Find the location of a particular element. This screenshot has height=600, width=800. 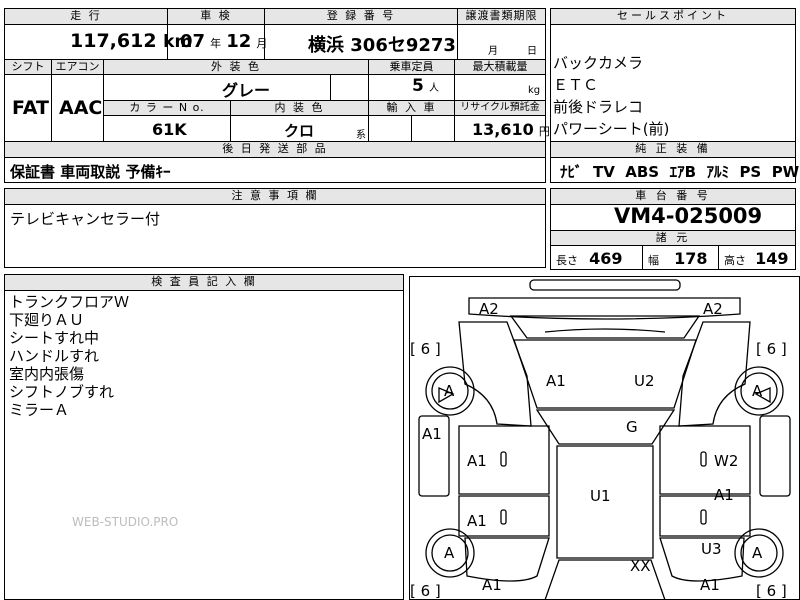

registration-header: 登 録 番 号 is located at coordinates (361, 16).